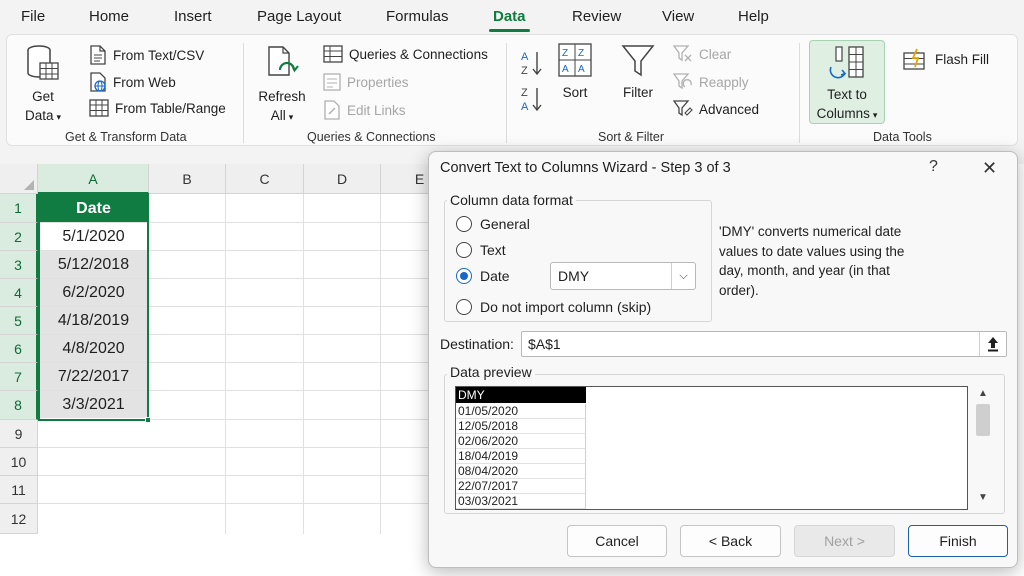  What do you see at coordinates (19, 434) in the screenshot?
I see `row-header-9: 9` at bounding box center [19, 434].